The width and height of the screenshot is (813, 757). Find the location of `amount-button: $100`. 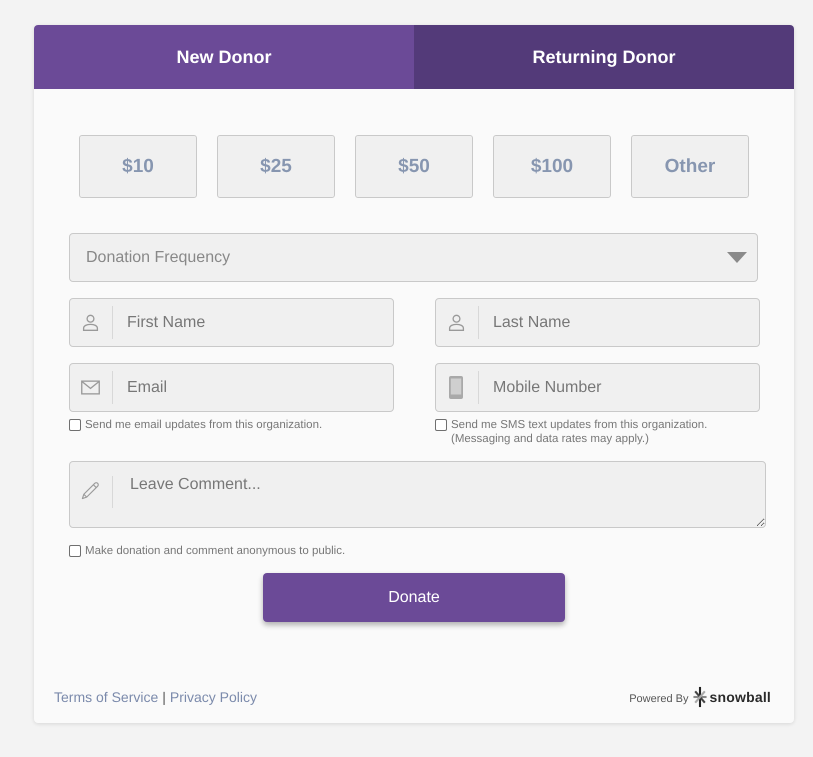

amount-button: $100 is located at coordinates (552, 166).